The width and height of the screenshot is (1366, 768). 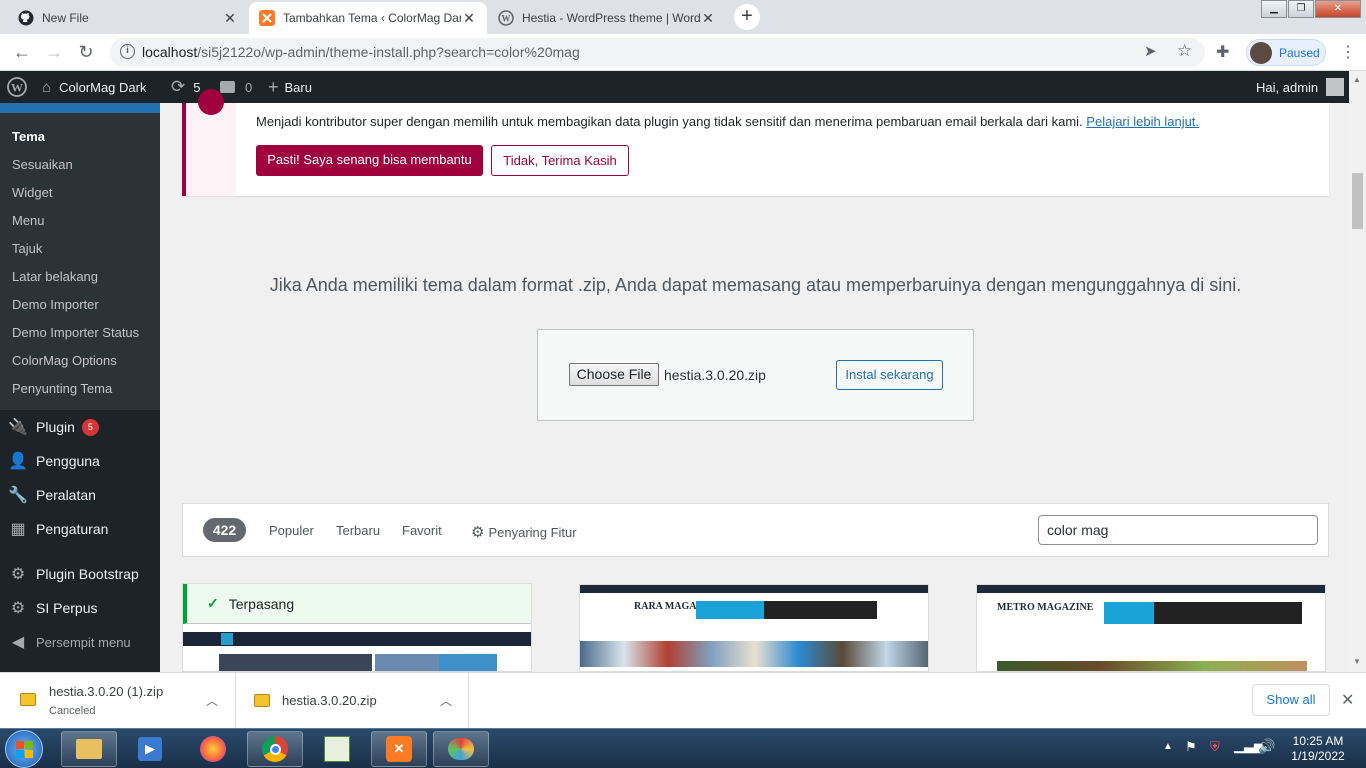 I want to click on sidebar-item-si-perpus: ⚙ SI Perpus, so click(x=80, y=608).